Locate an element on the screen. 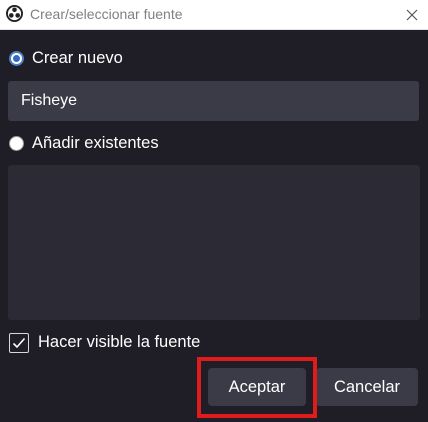 Image resolution: width=428 pixels, height=422 pixels. make-visible-checkbox is located at coordinates (19, 343).